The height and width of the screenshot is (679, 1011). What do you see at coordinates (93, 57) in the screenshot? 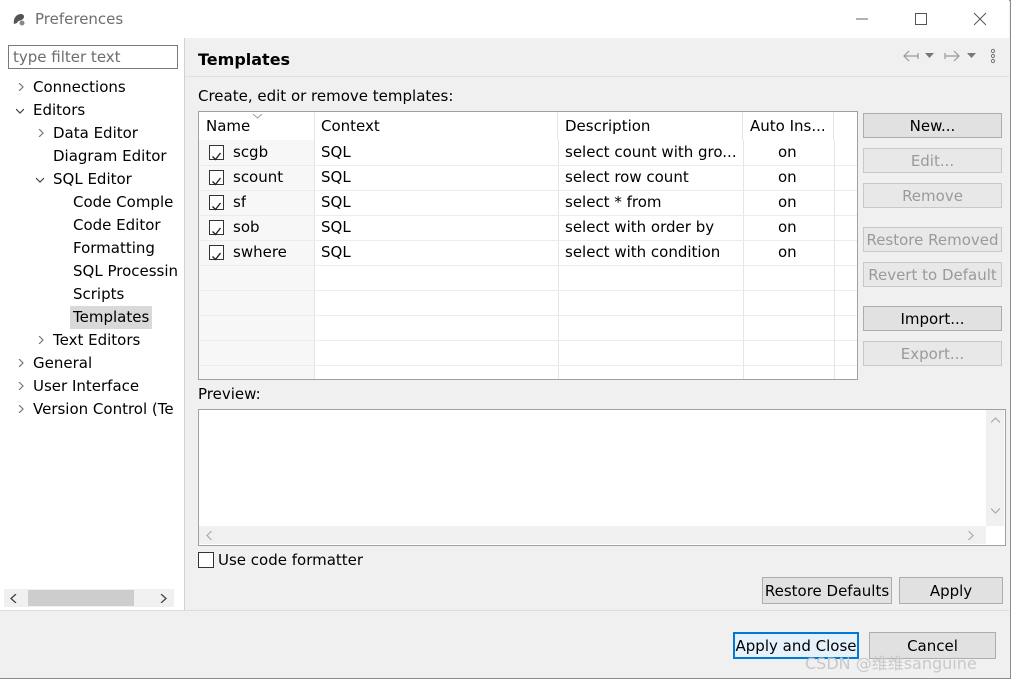
I see `filter-input` at bounding box center [93, 57].